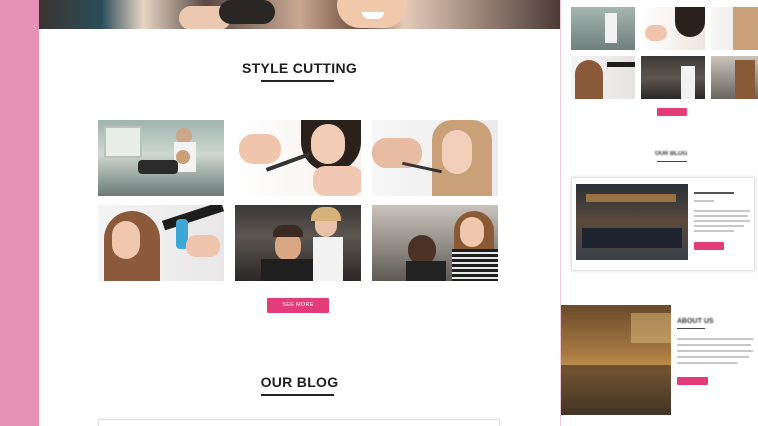 The width and height of the screenshot is (758, 426). Describe the element at coordinates (671, 154) in the screenshot. I see `side-blog-title: OUR BLOG` at that location.